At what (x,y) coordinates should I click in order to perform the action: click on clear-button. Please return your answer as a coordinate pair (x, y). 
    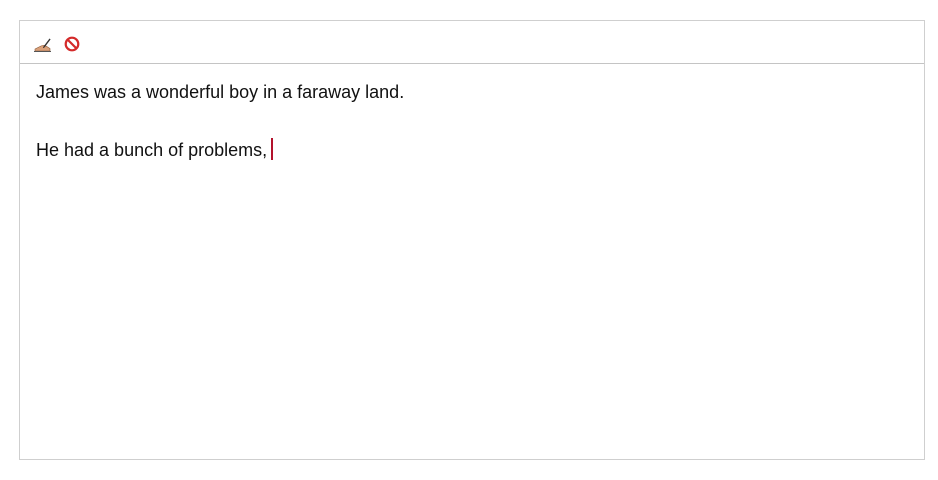
    Looking at the image, I should click on (72, 44).